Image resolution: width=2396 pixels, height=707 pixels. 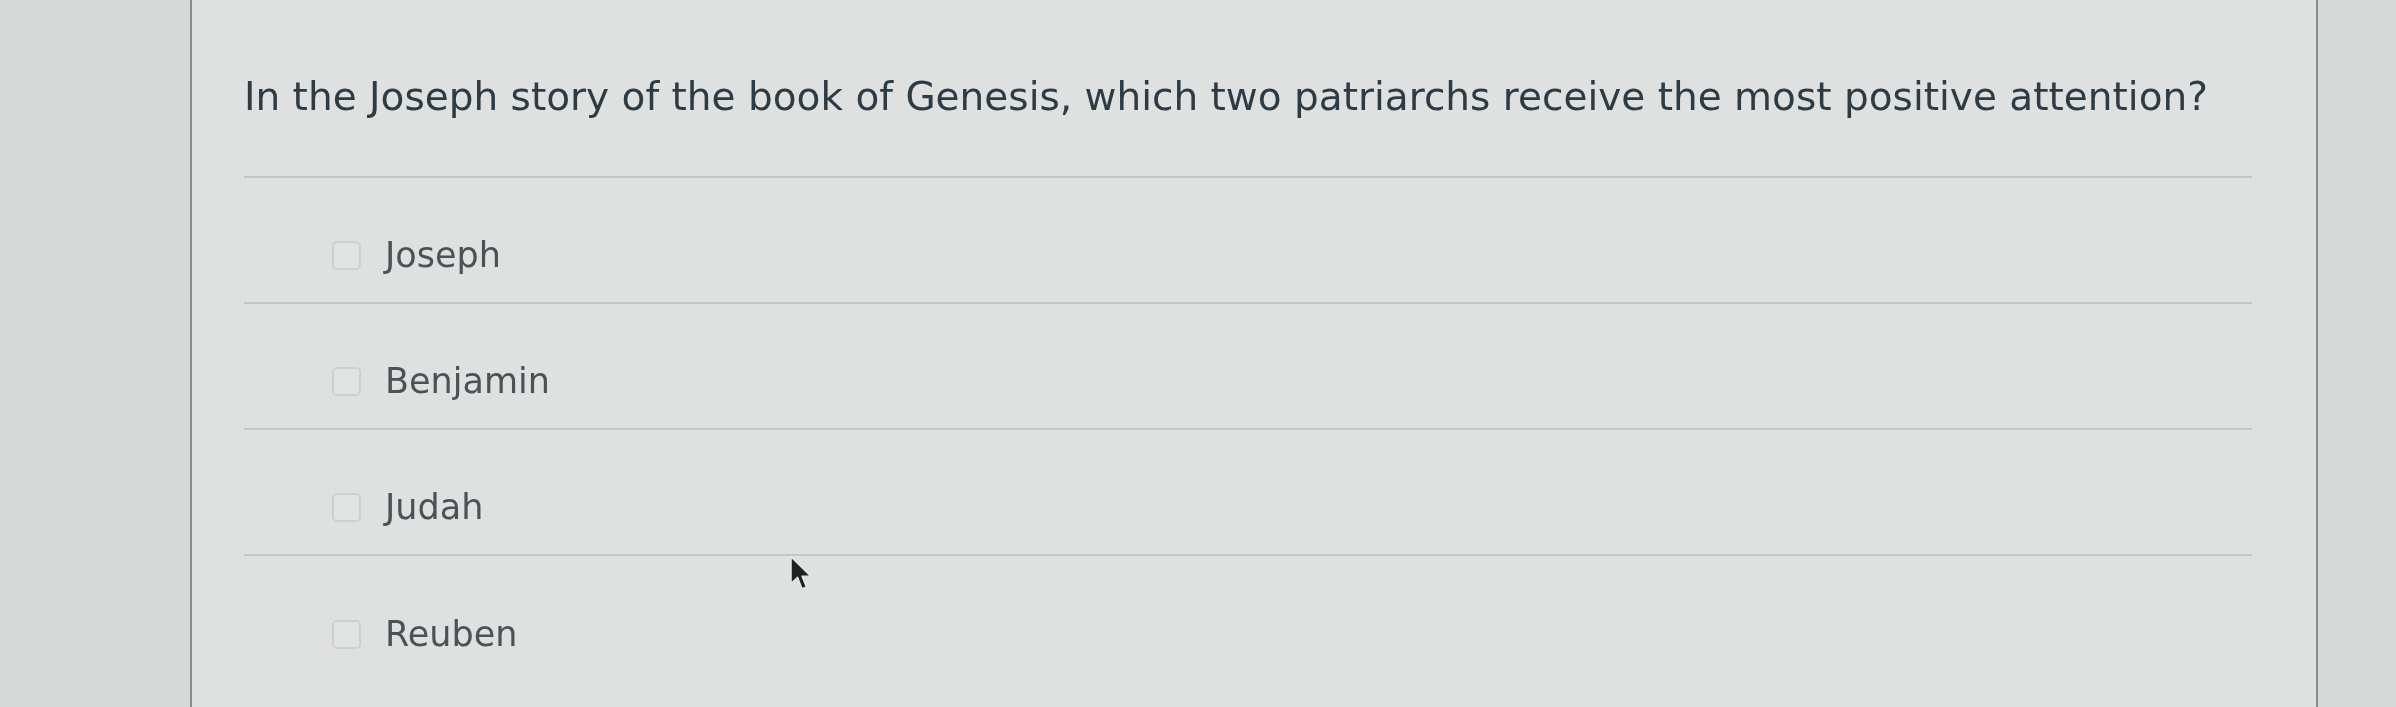 I want to click on answer-option-label: Judah, so click(x=434, y=507).